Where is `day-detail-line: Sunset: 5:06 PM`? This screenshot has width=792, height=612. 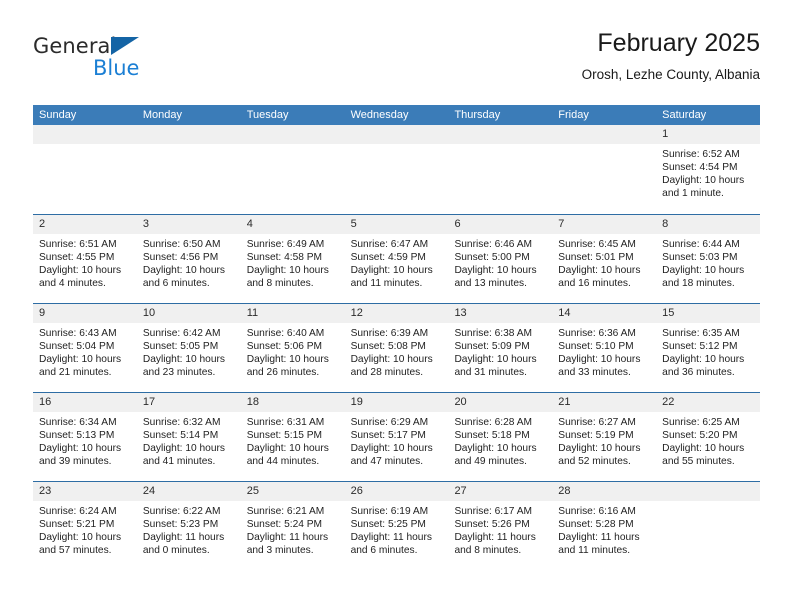
day-detail-line: Sunset: 5:06 PM is located at coordinates (284, 347).